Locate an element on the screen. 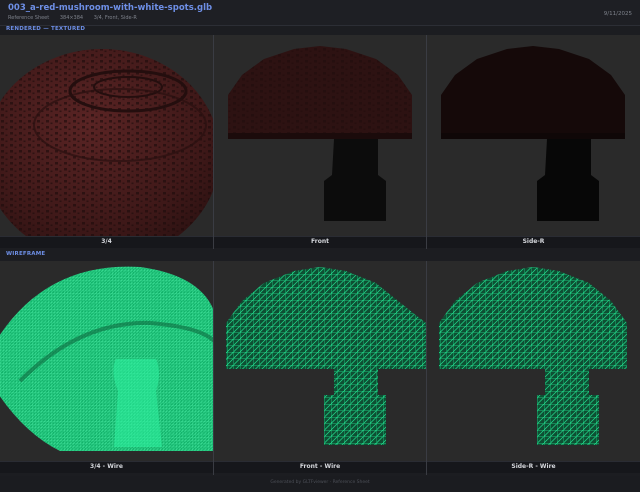 This screenshot has width=640, height=492. caption-bar: Side-R is located at coordinates (533, 242).